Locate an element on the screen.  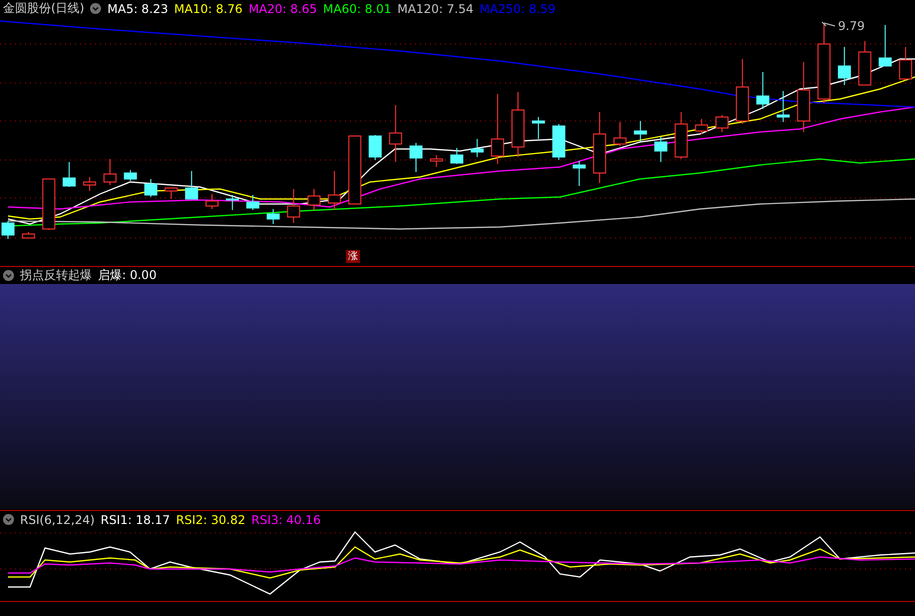
indicator-value: RSI2: 30.82 is located at coordinates (211, 519).